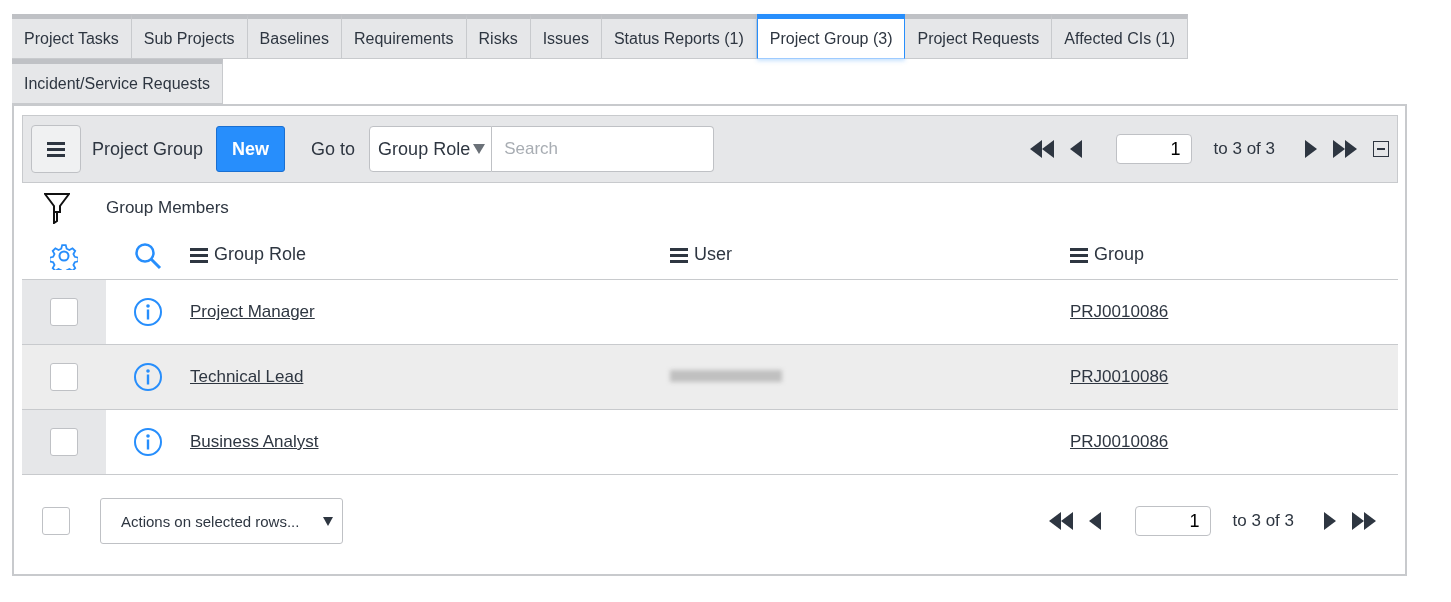  Describe the element at coordinates (117, 81) in the screenshot. I see `tab: Incident/Service Requests` at that location.